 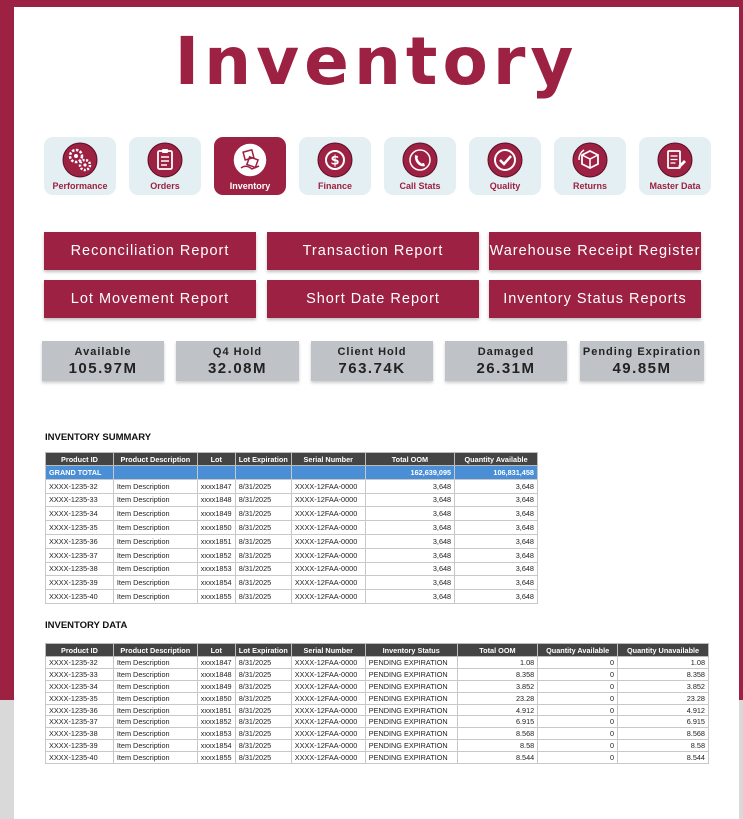 What do you see at coordinates (506, 361) in the screenshot?
I see `stat-card-damaged: Damaged 26.31M` at bounding box center [506, 361].